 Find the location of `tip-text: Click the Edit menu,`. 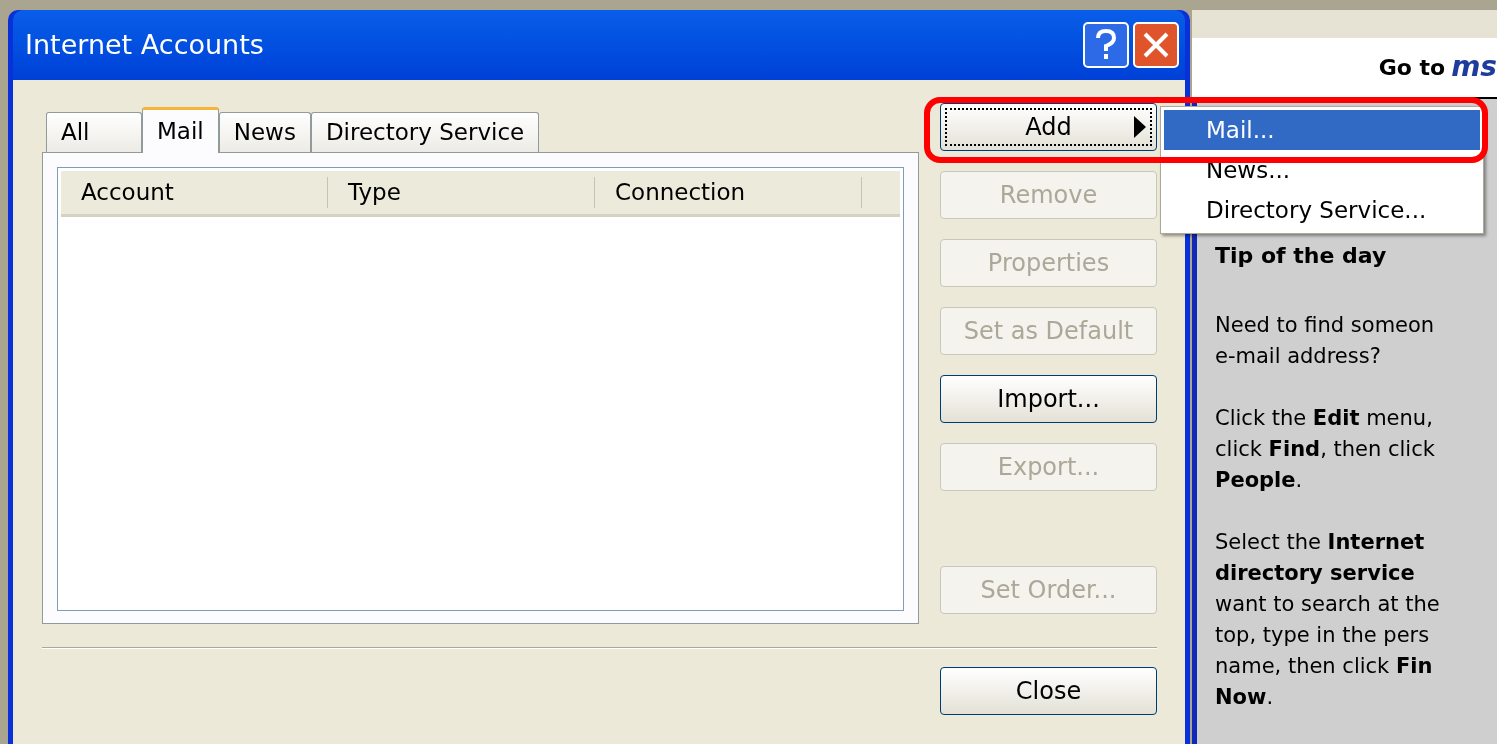

tip-text: Click the Edit menu, is located at coordinates (1324, 418).